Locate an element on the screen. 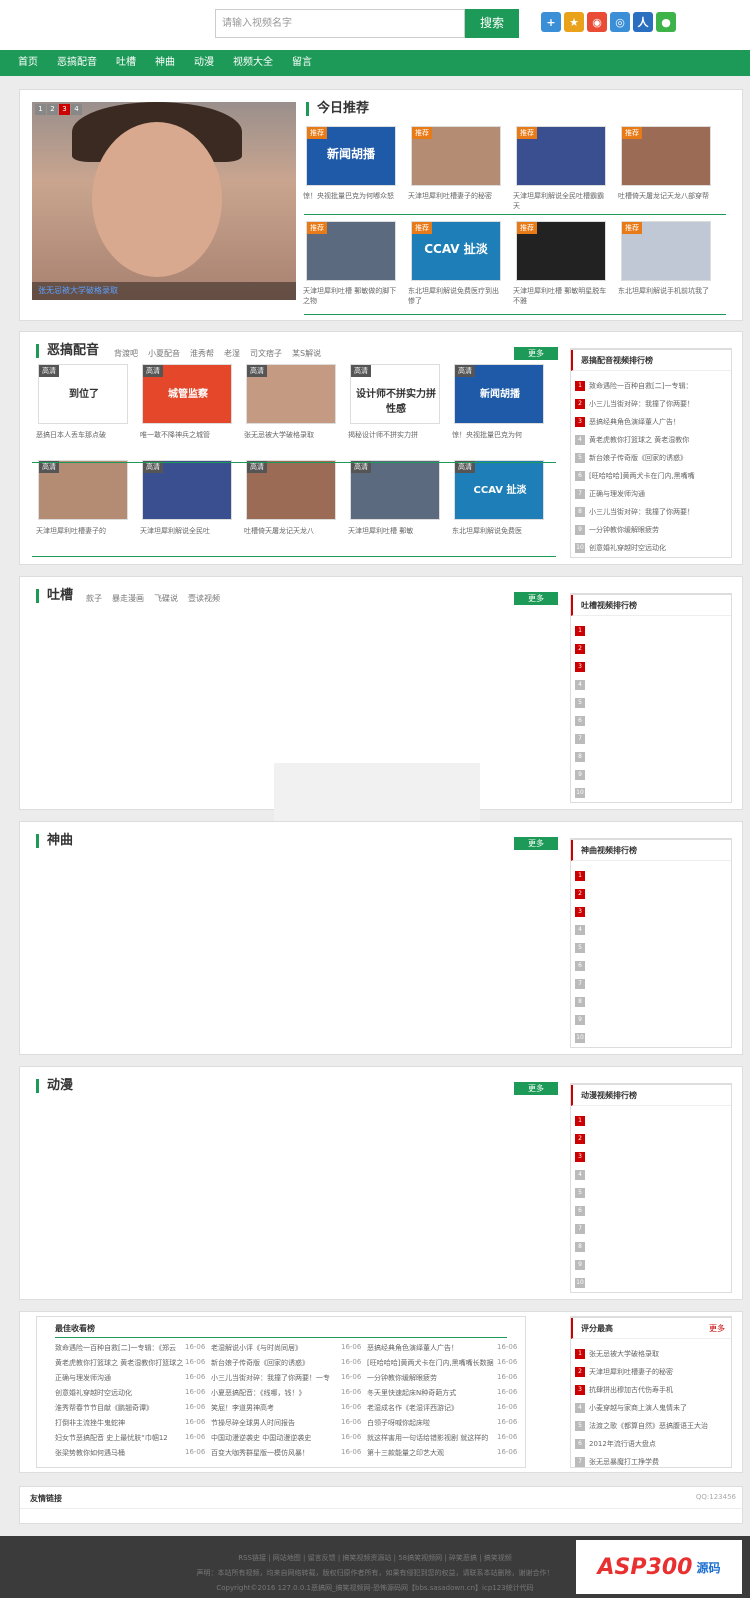  banner-page: 3 is located at coordinates (64, 109).